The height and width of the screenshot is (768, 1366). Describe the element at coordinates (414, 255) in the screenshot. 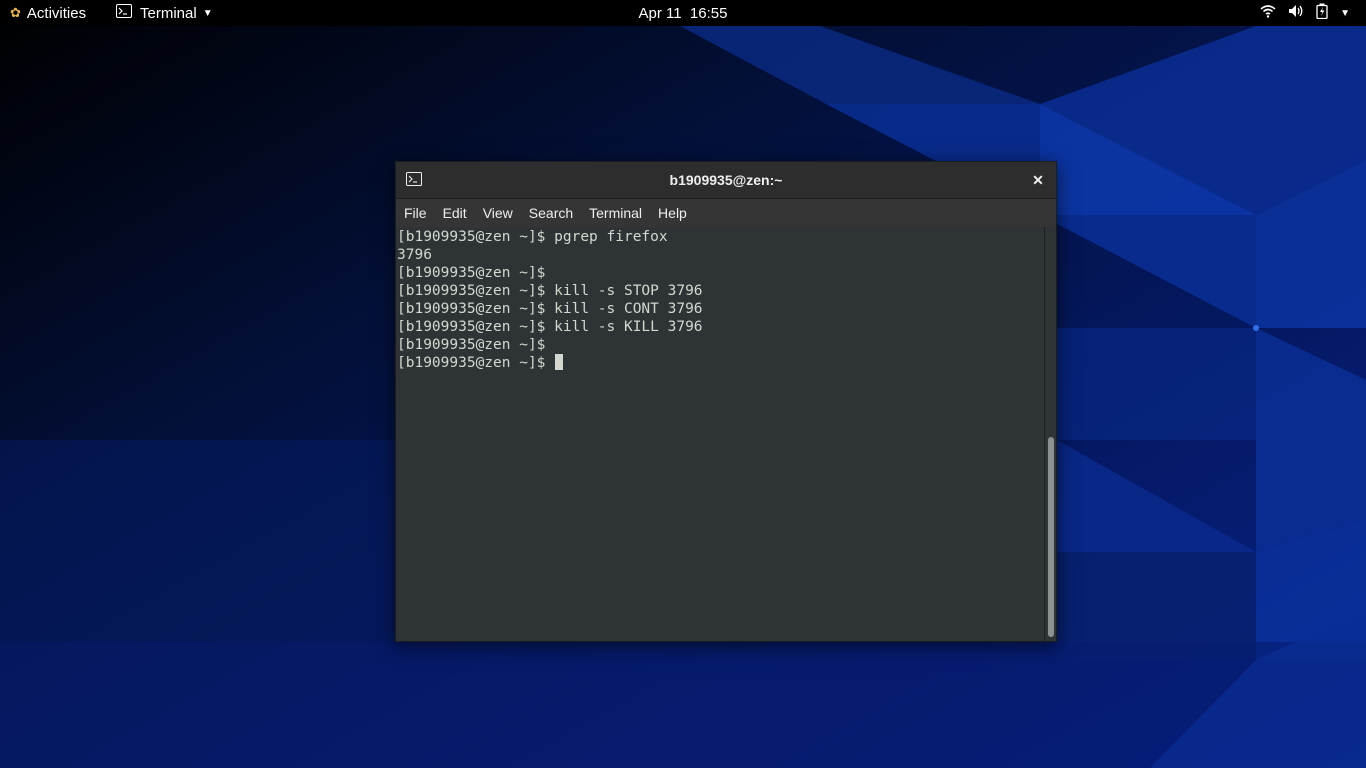

I see `terminal-line: 3796` at that location.